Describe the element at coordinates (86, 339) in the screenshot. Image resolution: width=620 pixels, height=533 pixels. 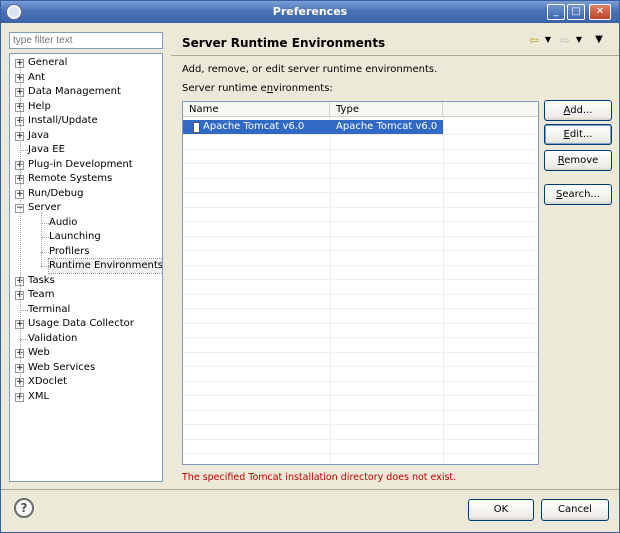
I see `tree-item: Validation` at that location.